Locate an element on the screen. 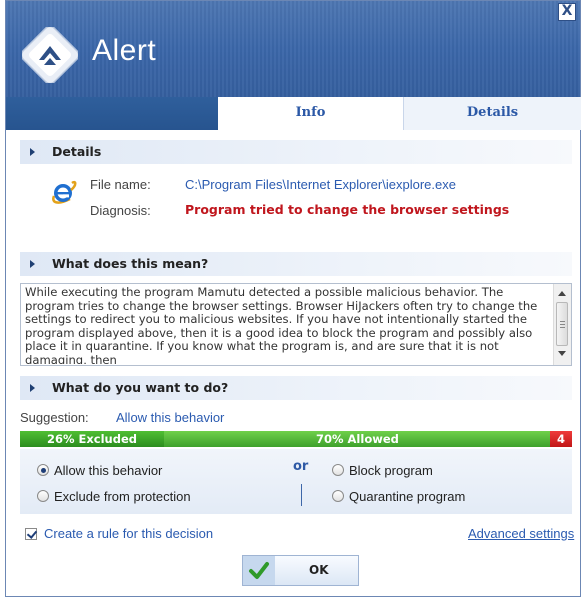  tab-bar: Info Details is located at coordinates (293, 113).